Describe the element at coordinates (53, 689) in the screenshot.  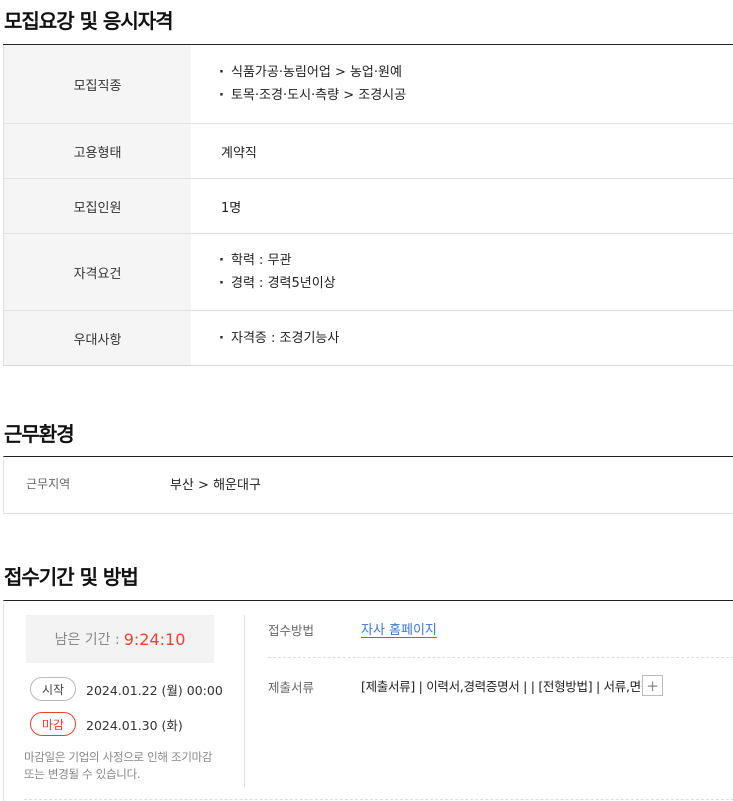
I see `start-badge: 시작` at that location.